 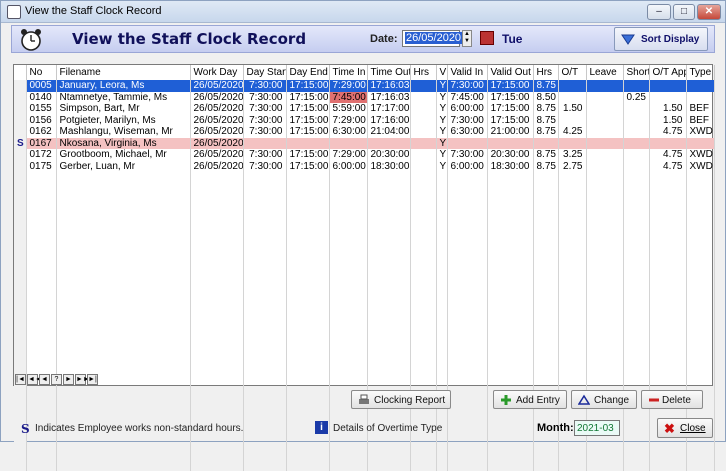 I want to click on column-header: Work Day, so click(x=216, y=72).